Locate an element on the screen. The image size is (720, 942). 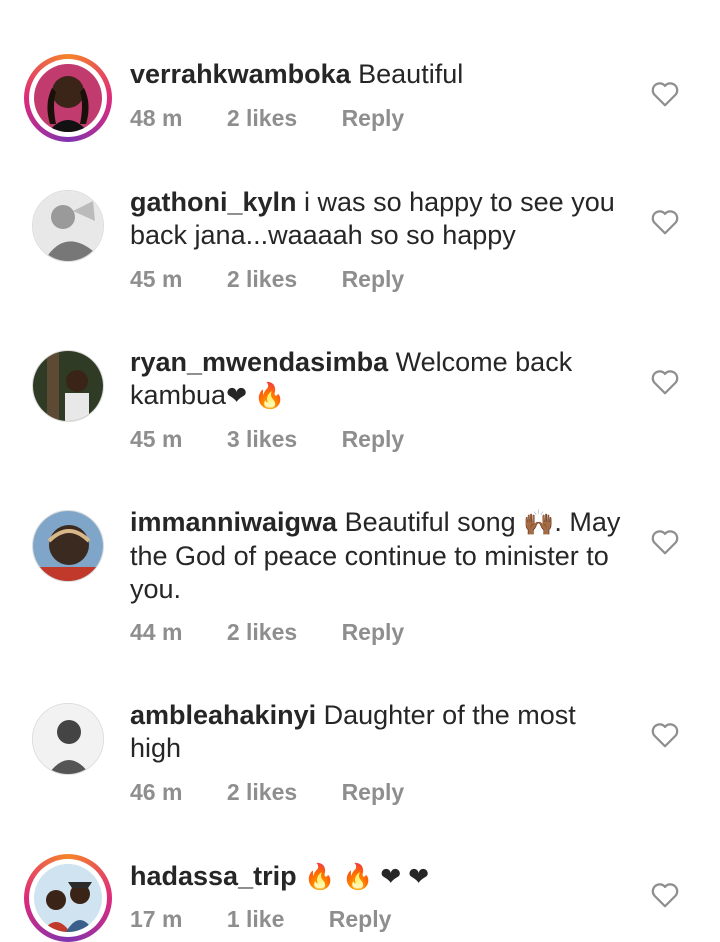
comment-likes: 3 likes is located at coordinates (262, 439).